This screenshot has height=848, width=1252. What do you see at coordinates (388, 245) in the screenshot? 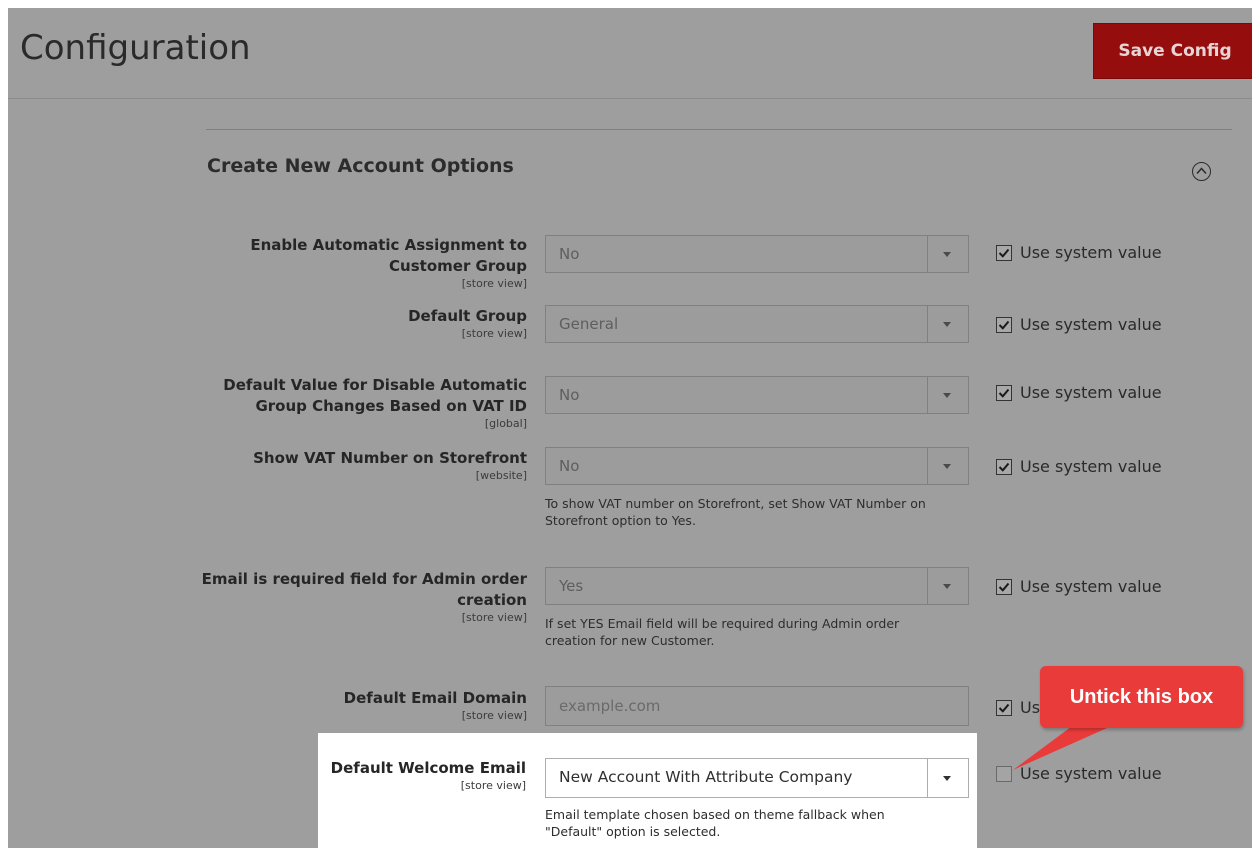
I see `label-line: Enable Automatic Assignment to` at bounding box center [388, 245].